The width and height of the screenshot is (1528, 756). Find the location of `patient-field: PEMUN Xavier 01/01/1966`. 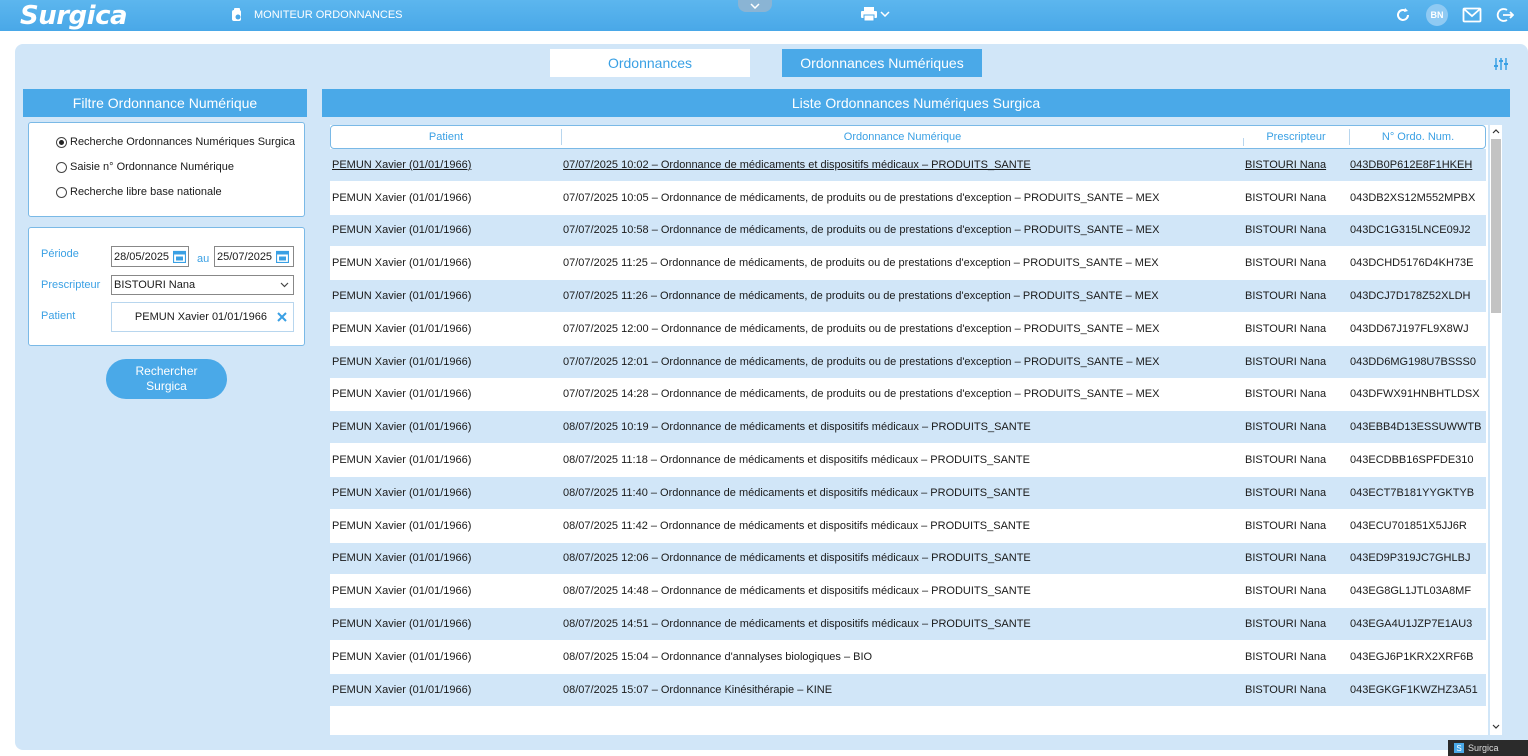

patient-field: PEMUN Xavier 01/01/1966 is located at coordinates (202, 317).